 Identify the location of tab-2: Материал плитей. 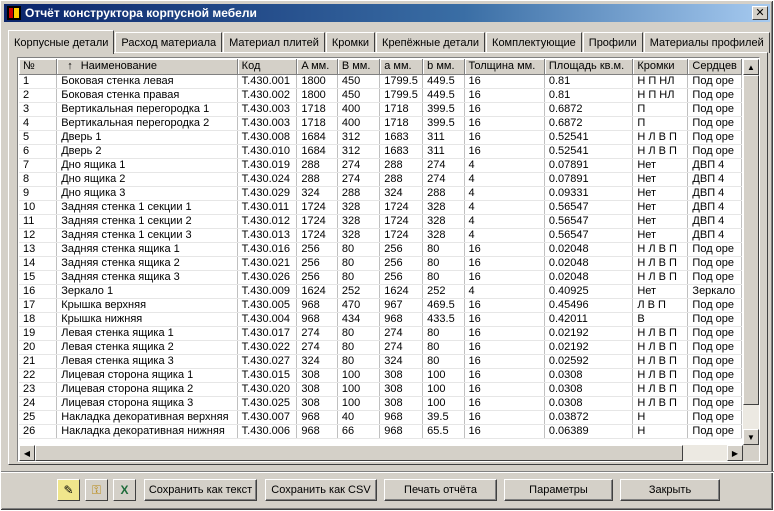
(274, 42).